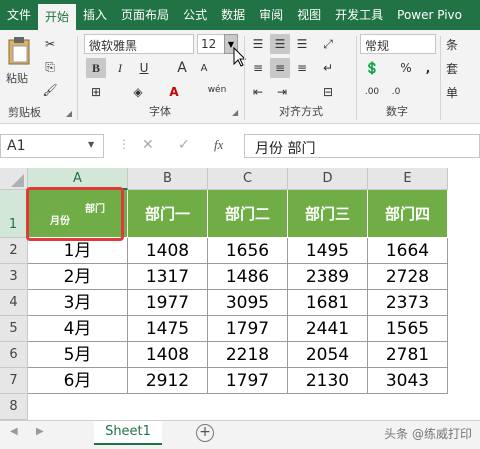 The height and width of the screenshot is (449, 480). What do you see at coordinates (78, 381) in the screenshot?
I see `table-cell: 6月` at bounding box center [78, 381].